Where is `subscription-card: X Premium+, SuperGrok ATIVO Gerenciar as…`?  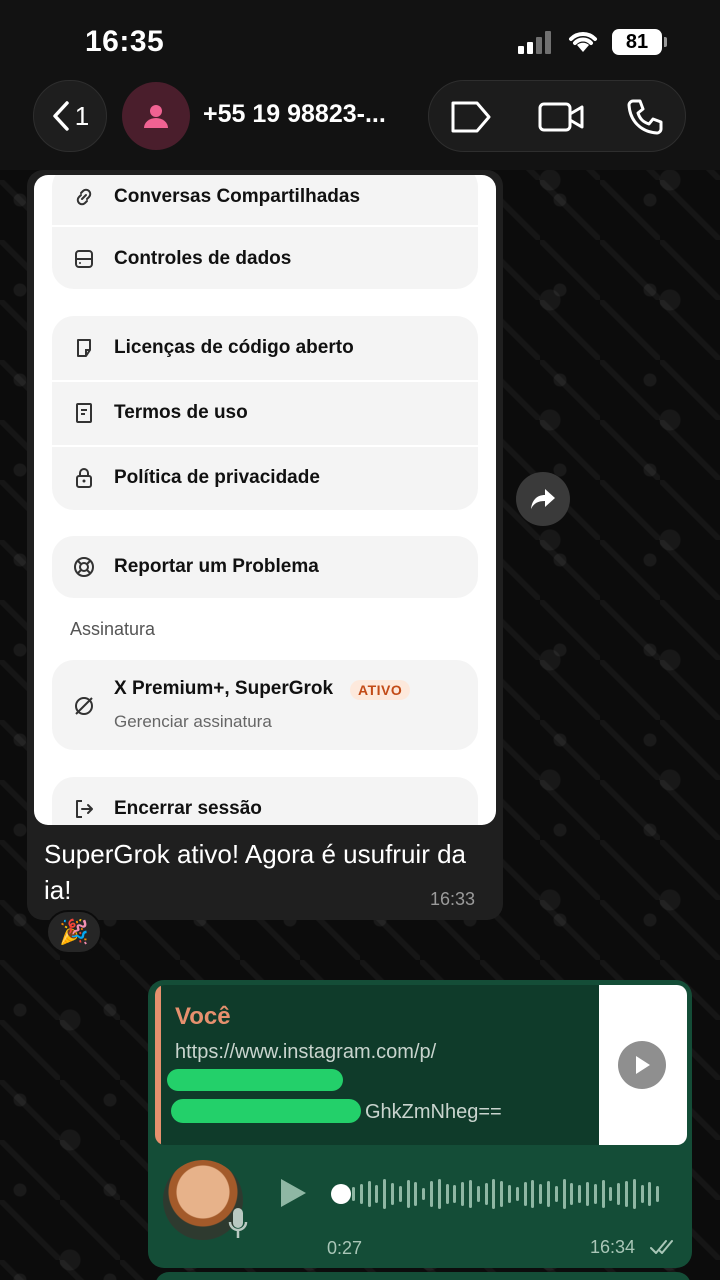
subscription-card: X Premium+, SuperGrok ATIVO Gerenciar as… is located at coordinates (265, 705).